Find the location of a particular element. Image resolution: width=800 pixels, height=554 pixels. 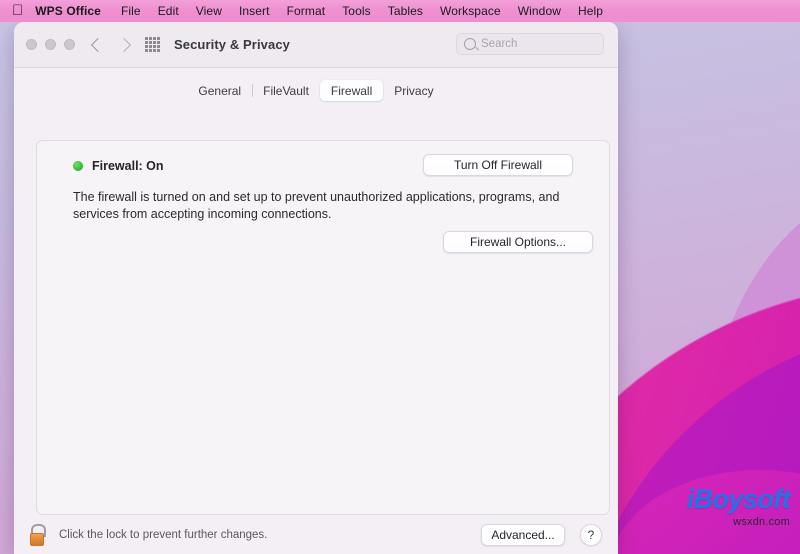

turn-off-firewall-button: Turn Off Firewall is located at coordinates (498, 165).